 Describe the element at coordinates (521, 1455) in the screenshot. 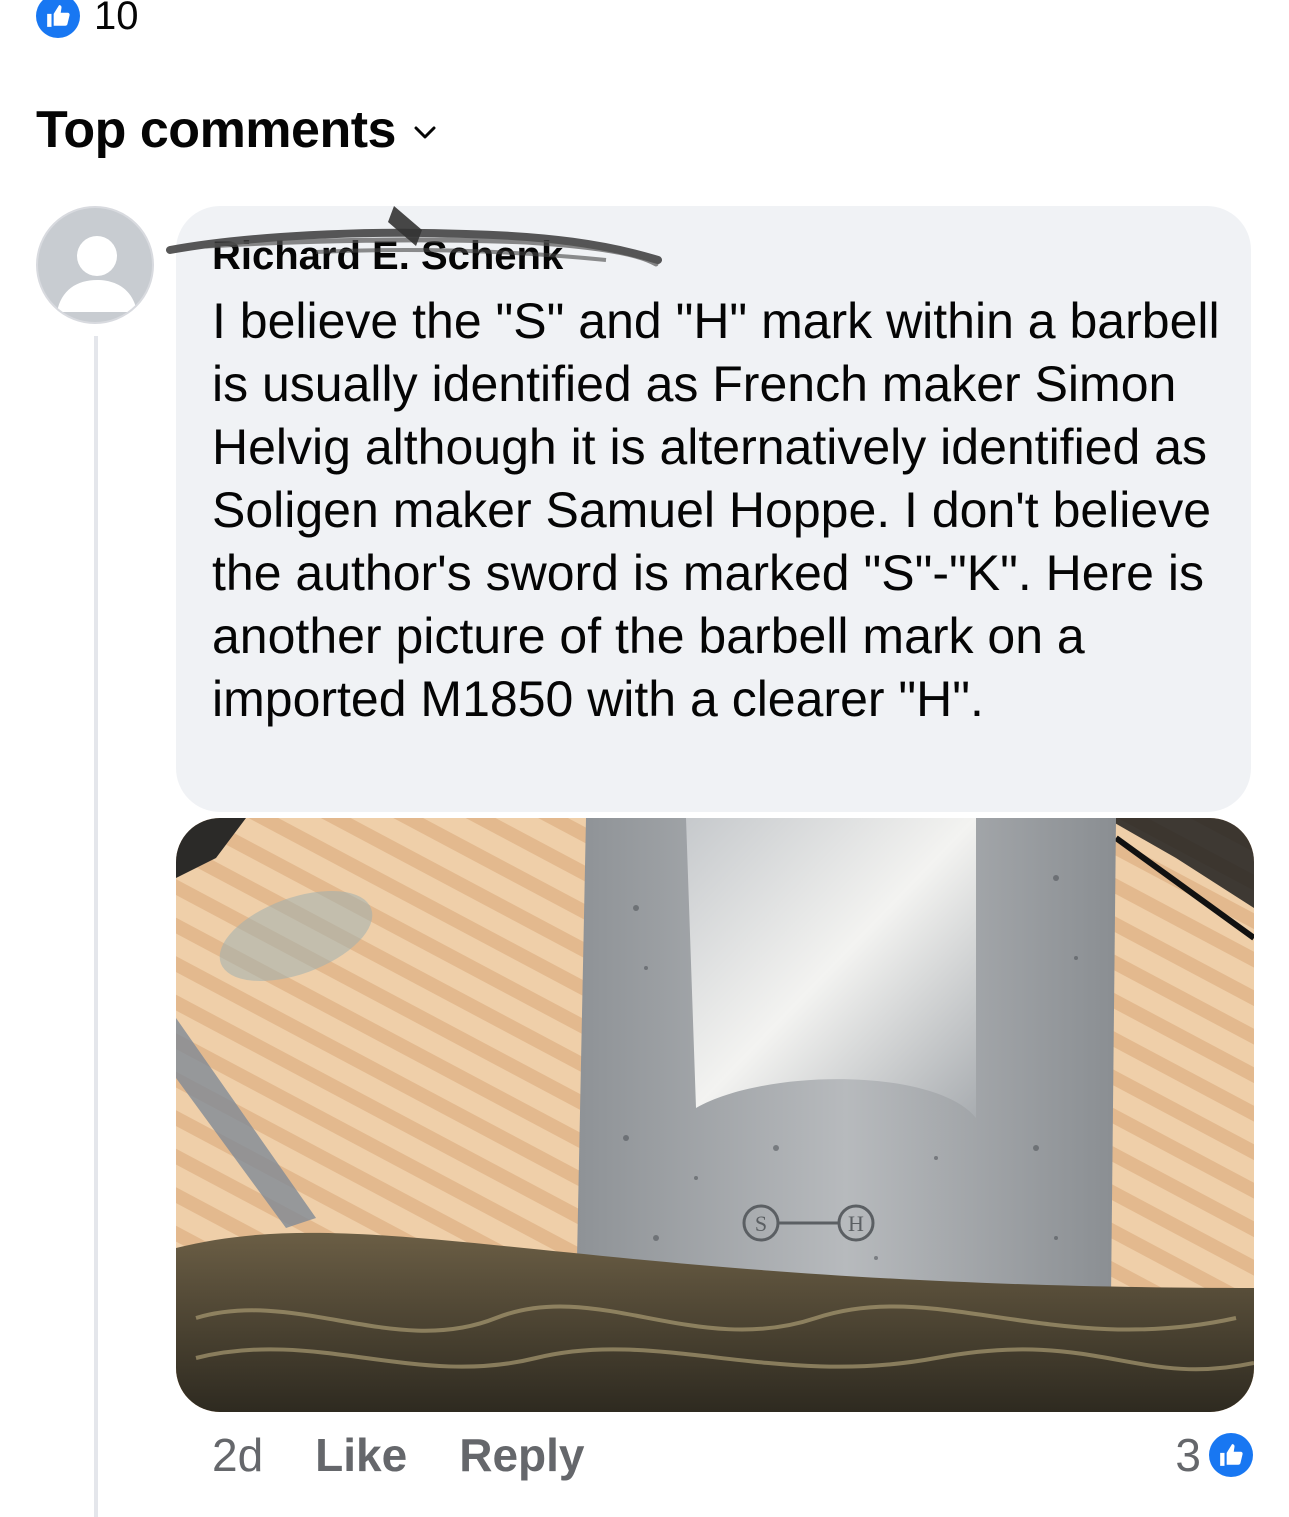

I see `reply-button: Reply` at that location.